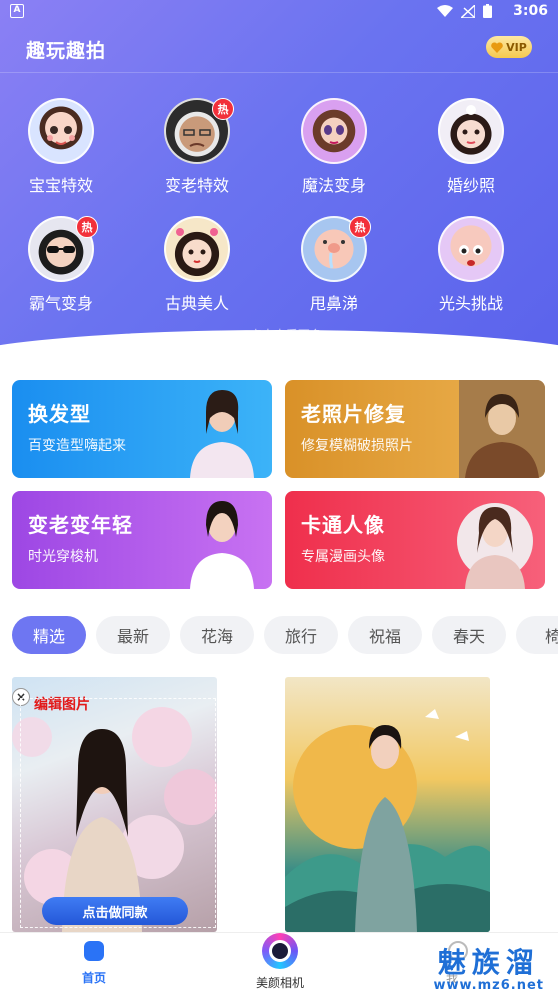 This screenshot has height=992, width=558. What do you see at coordinates (196, 303) in the screenshot?
I see `effect-label: 古典美人` at bounding box center [196, 303].